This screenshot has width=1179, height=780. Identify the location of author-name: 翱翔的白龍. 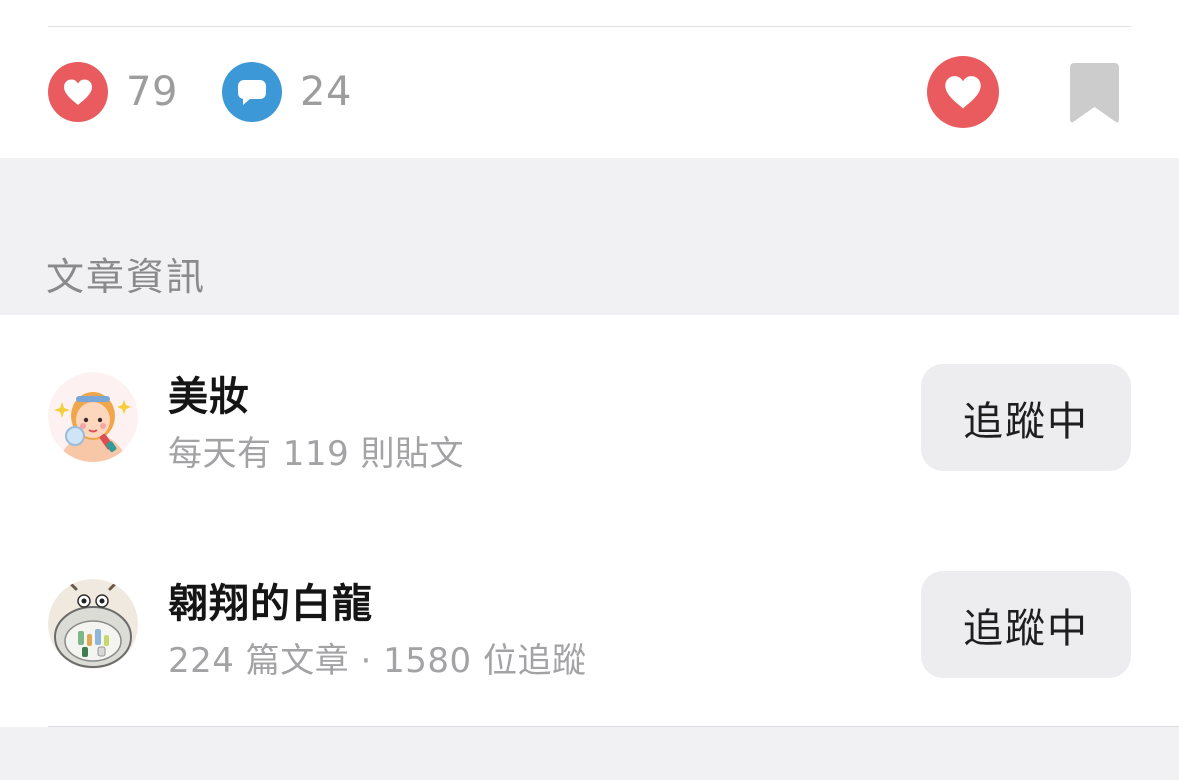
(270, 604).